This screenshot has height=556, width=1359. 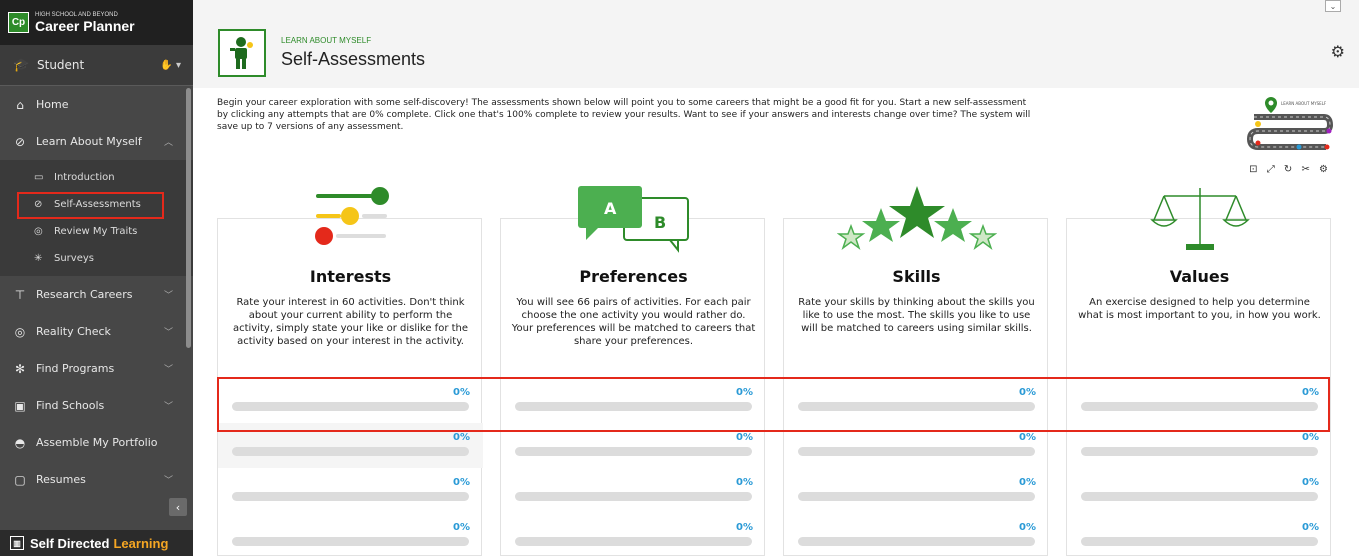 I want to click on nav-find-programs: ✻ Find Programs ﹀, so click(x=96, y=368).